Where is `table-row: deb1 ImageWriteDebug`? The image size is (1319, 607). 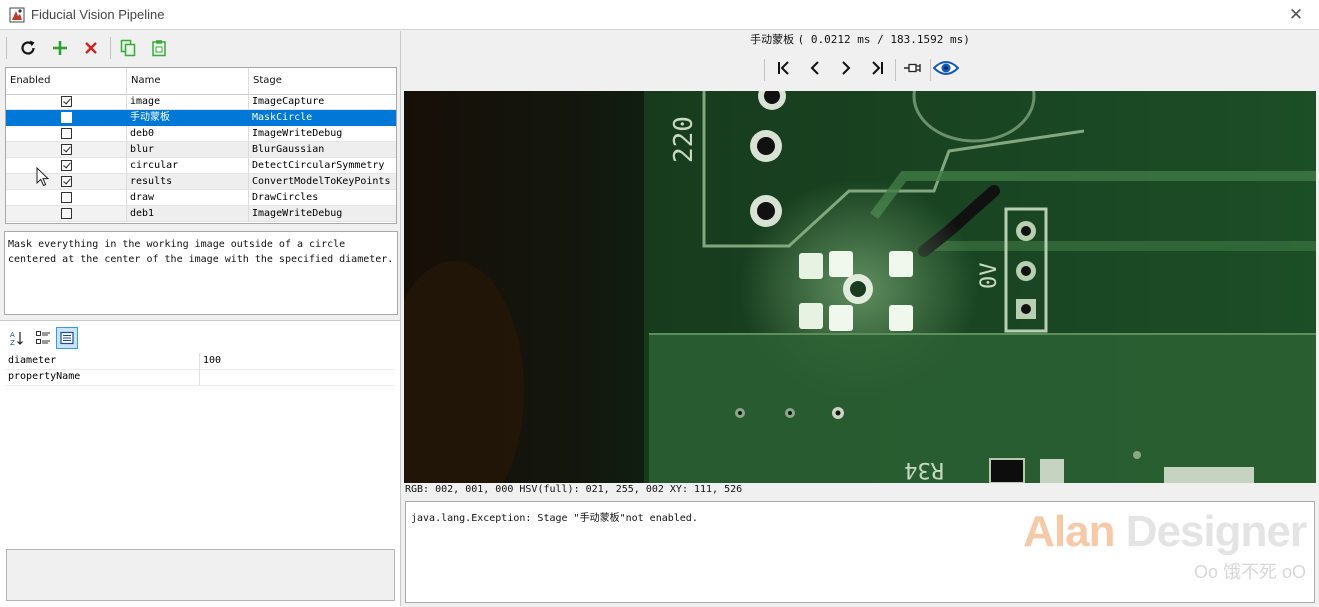
table-row: deb1 ImageWriteDebug is located at coordinates (201, 214).